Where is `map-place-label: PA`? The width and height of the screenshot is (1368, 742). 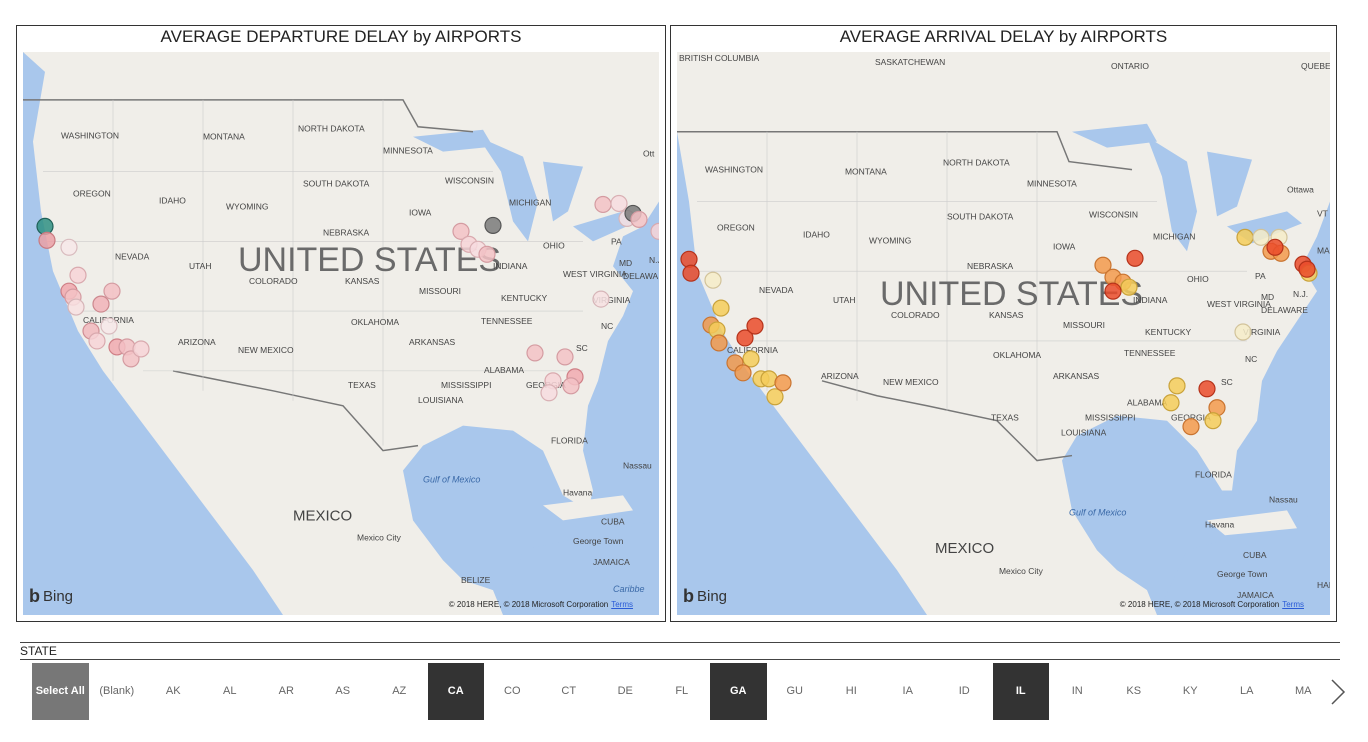 map-place-label: PA is located at coordinates (1260, 276).